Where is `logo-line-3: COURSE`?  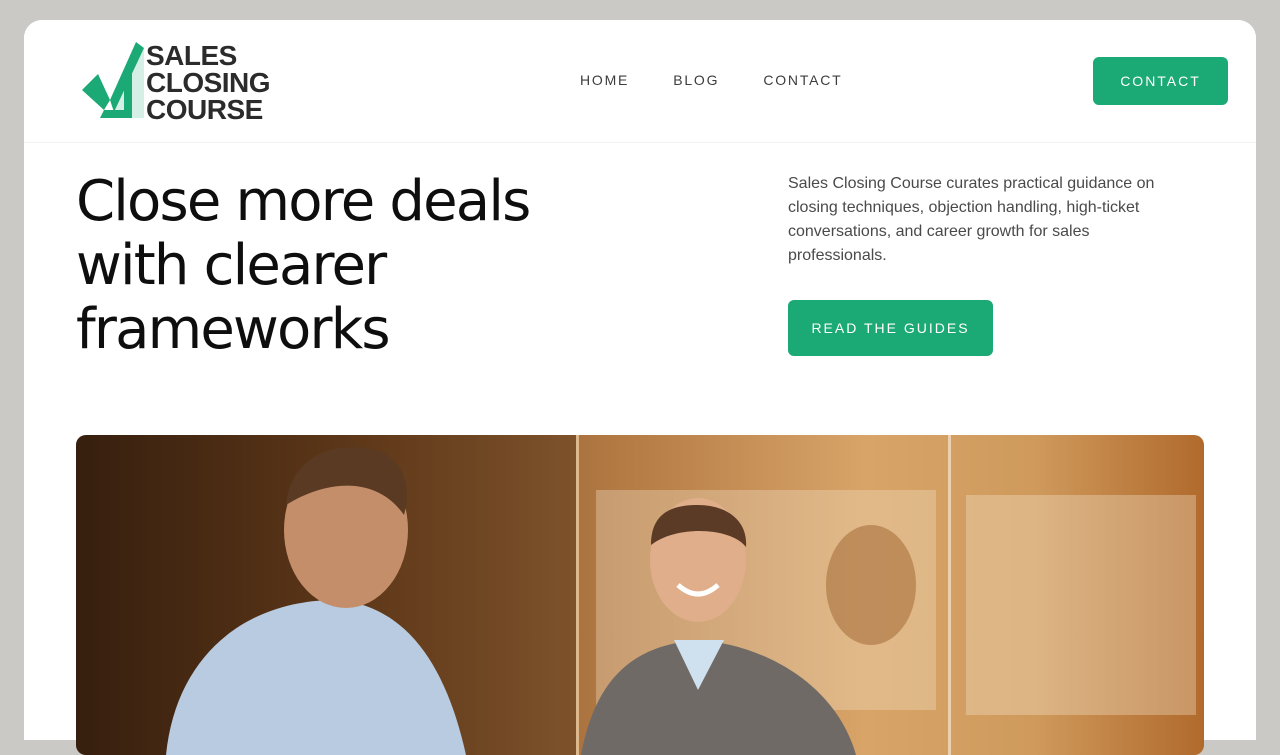
logo-line-3: COURSE is located at coordinates (204, 109).